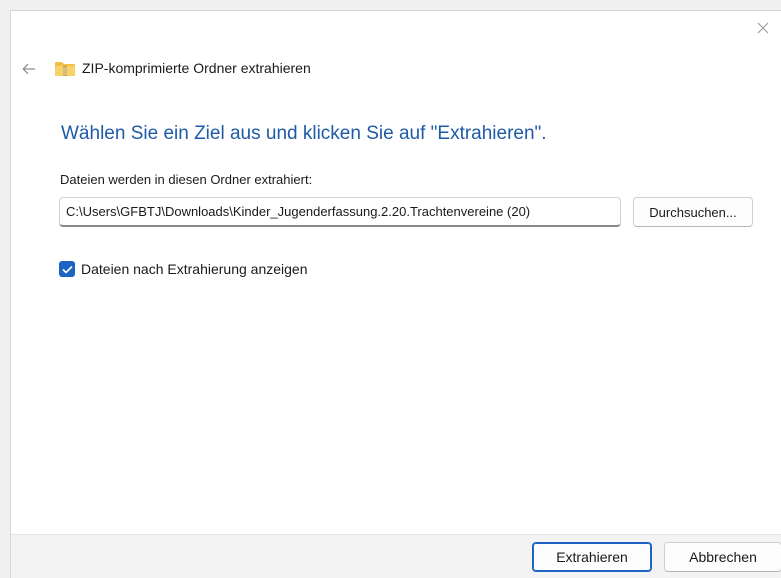 The height and width of the screenshot is (578, 781). I want to click on dialog-footer: Extrahieren Abbrechen, so click(396, 556).